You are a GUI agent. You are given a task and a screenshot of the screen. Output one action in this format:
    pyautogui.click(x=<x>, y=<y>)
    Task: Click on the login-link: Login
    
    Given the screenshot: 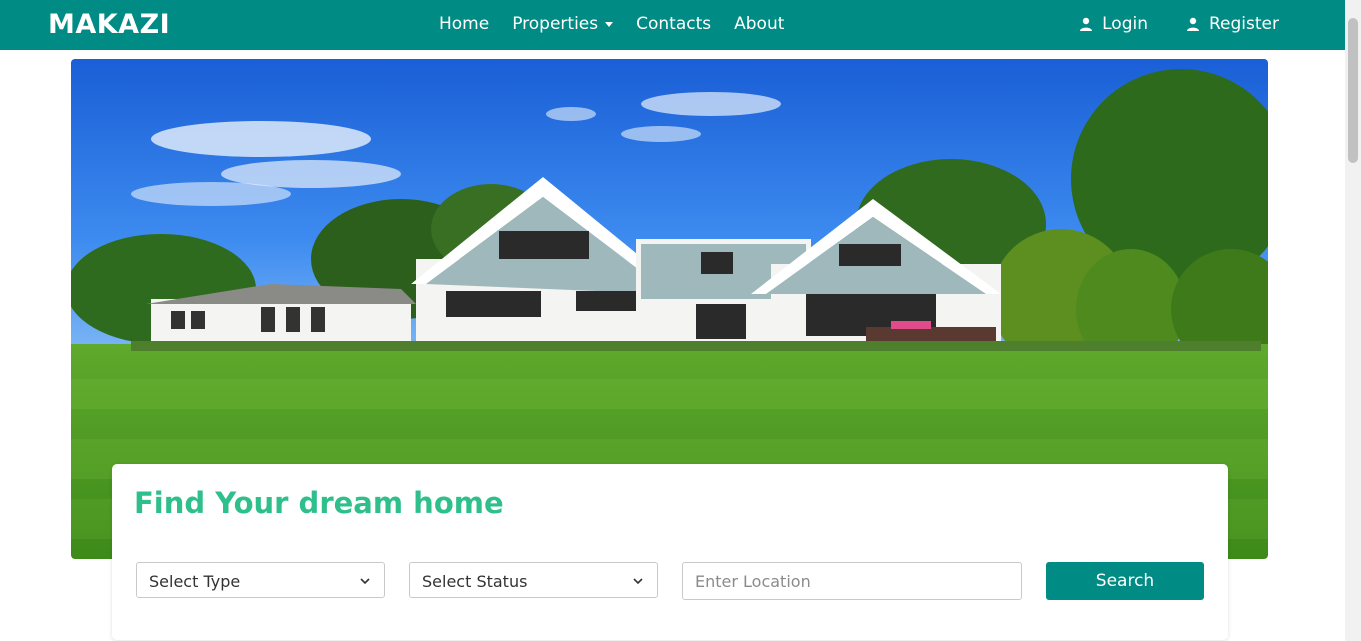 What is the action you would take?
    pyautogui.click(x=1113, y=24)
    